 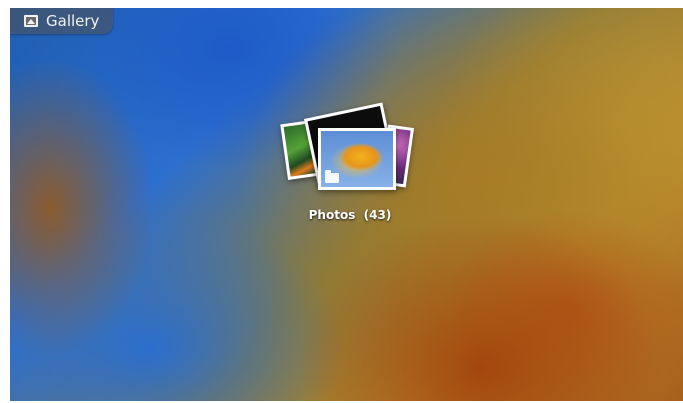 What do you see at coordinates (31, 21) in the screenshot?
I see `gallery-icon` at bounding box center [31, 21].